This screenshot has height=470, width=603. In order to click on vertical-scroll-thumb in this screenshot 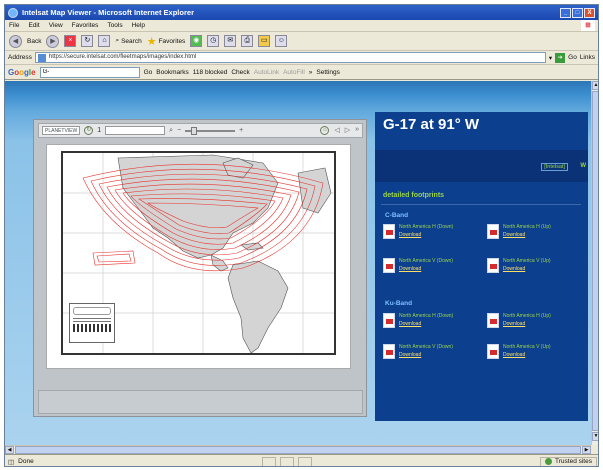, I will do `click(595, 261)`.